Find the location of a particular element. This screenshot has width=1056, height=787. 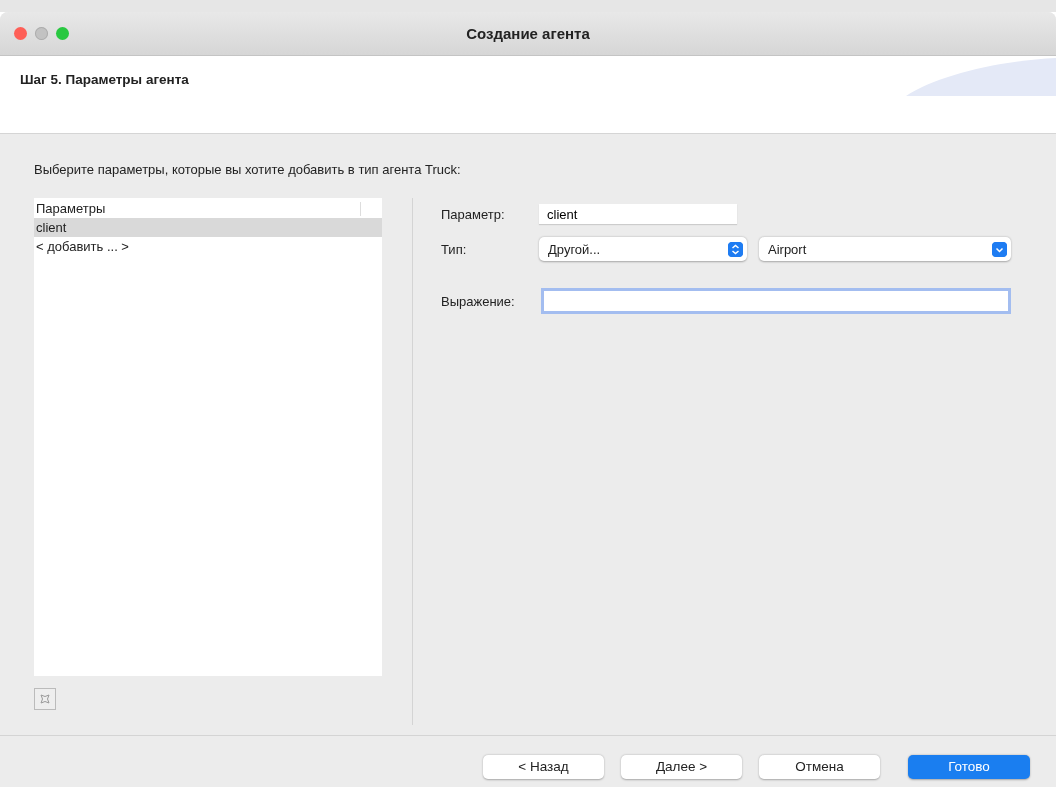

list-item: client is located at coordinates (208, 227).